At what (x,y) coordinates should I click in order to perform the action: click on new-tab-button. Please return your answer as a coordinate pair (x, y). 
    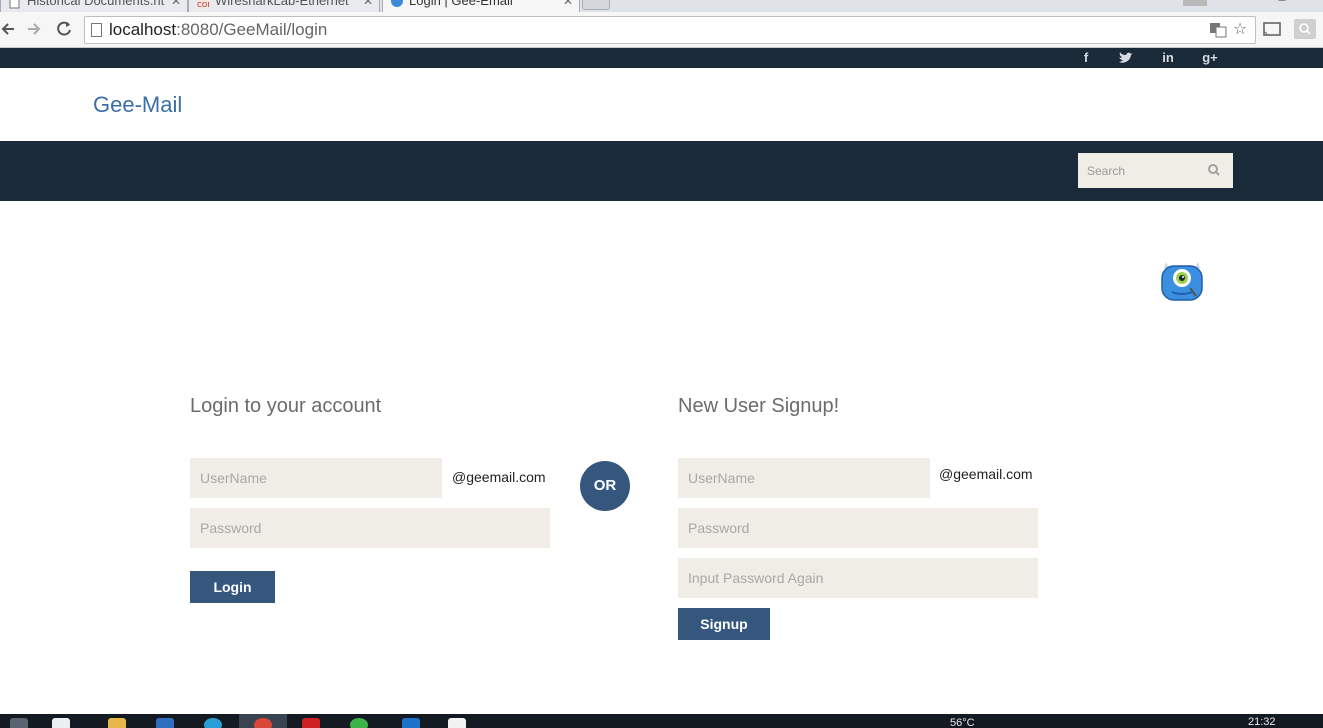
    Looking at the image, I should click on (596, 5).